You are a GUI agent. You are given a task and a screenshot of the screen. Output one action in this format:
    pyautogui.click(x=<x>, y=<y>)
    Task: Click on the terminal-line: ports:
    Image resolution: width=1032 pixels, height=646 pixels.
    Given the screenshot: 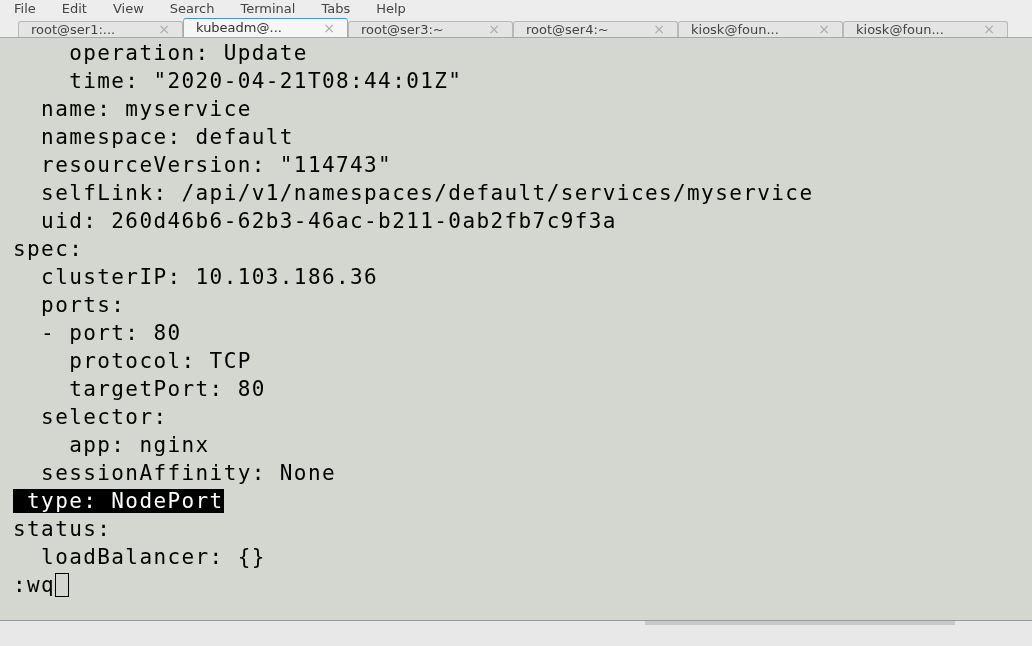 What is the action you would take?
    pyautogui.click(x=83, y=305)
    